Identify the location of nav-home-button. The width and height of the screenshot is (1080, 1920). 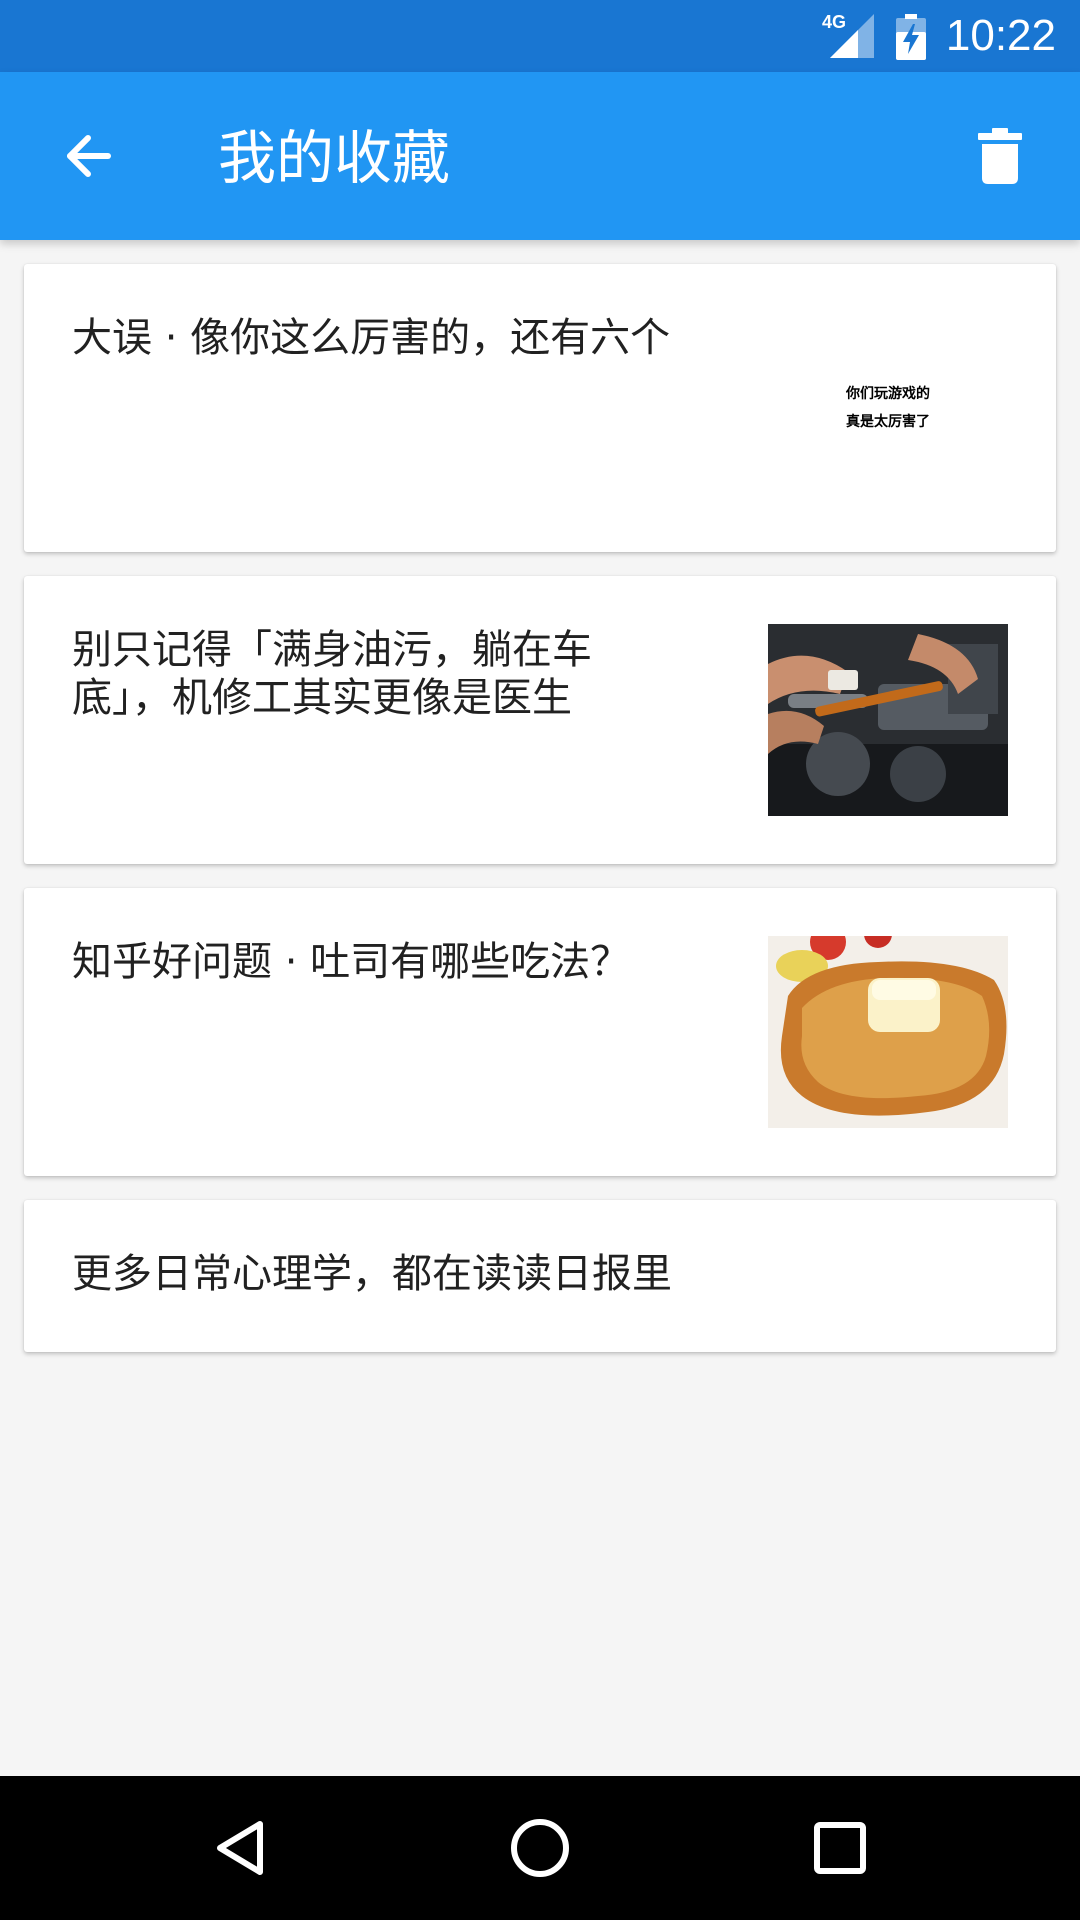
(540, 1848).